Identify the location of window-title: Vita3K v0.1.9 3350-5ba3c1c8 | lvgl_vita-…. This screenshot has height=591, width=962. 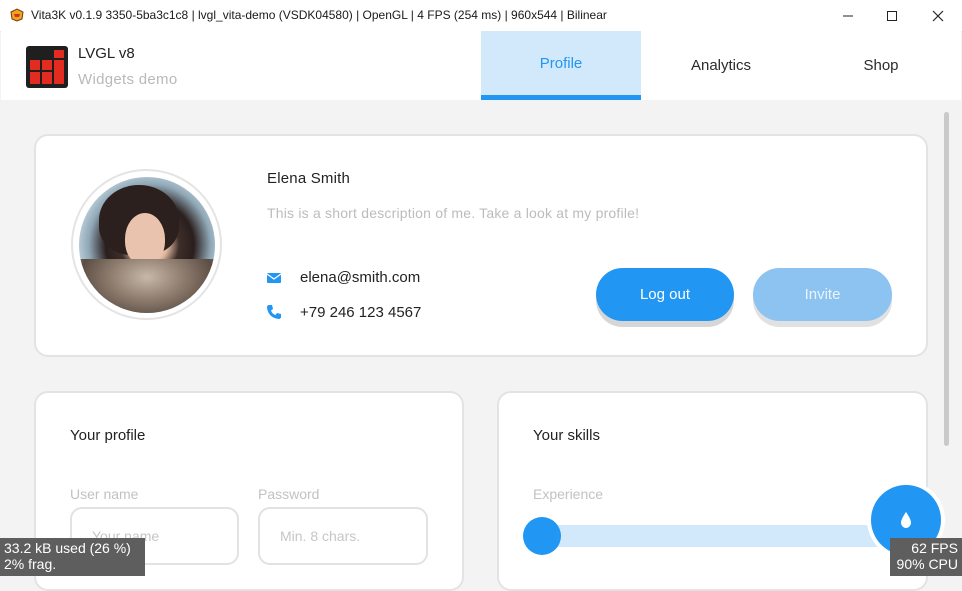
(319, 15).